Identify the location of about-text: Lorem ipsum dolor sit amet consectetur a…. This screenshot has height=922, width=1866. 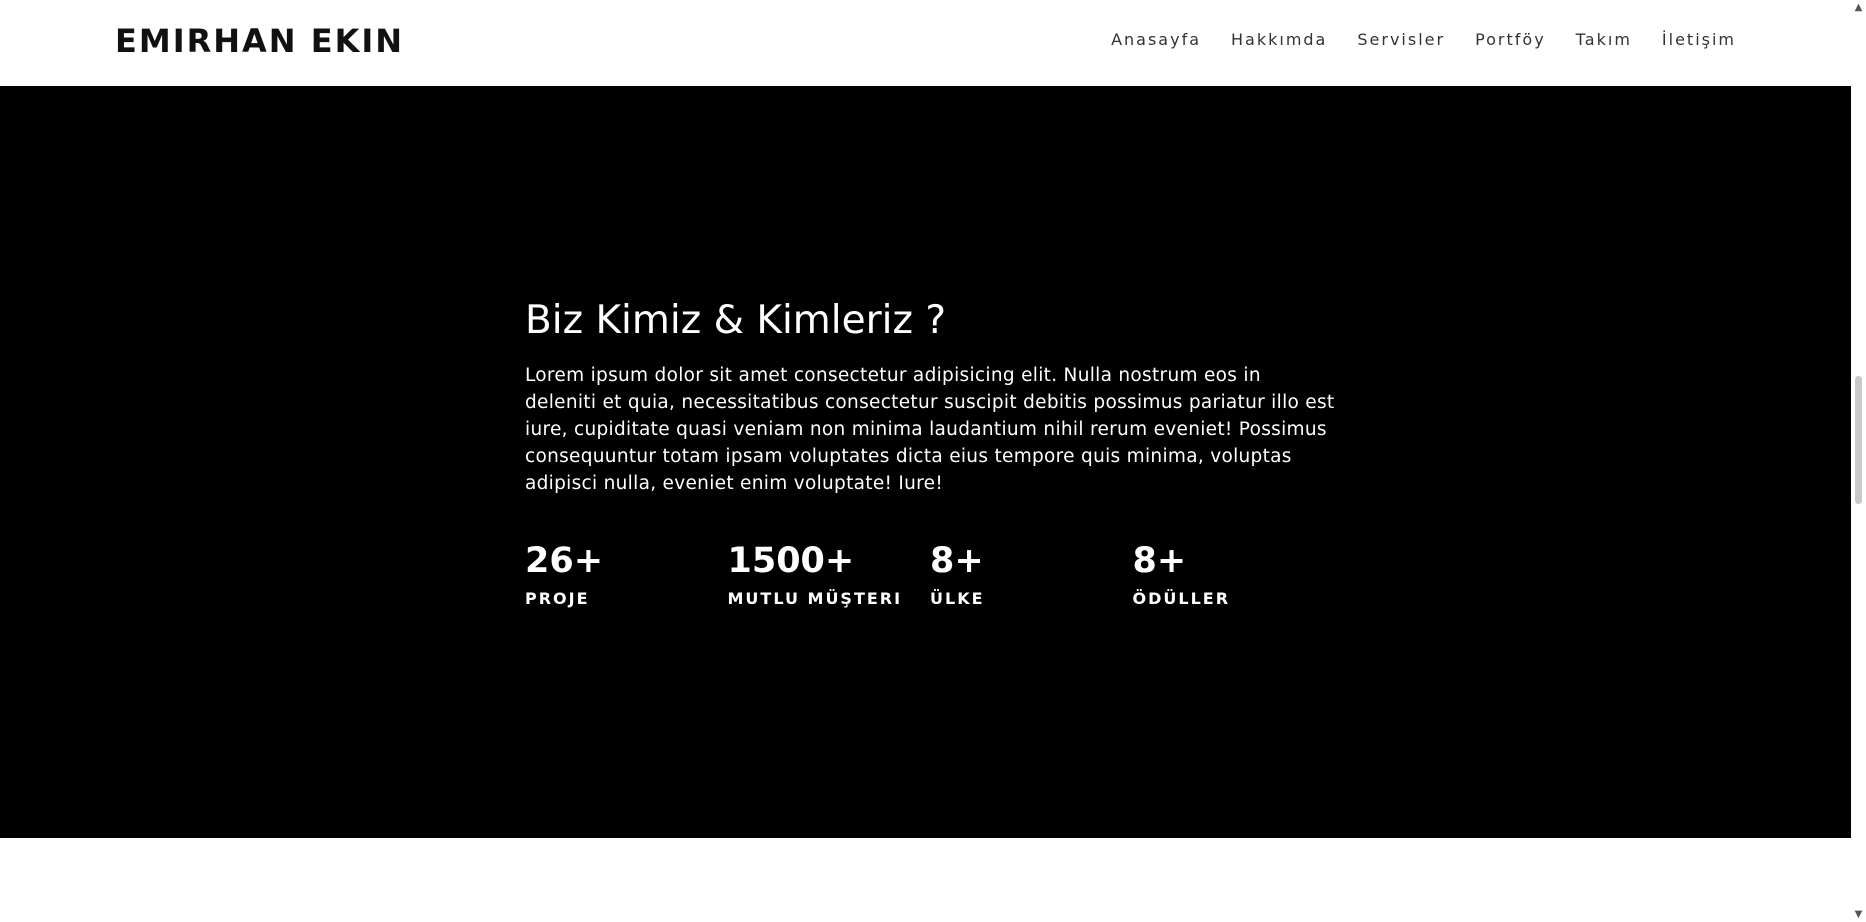
(930, 429).